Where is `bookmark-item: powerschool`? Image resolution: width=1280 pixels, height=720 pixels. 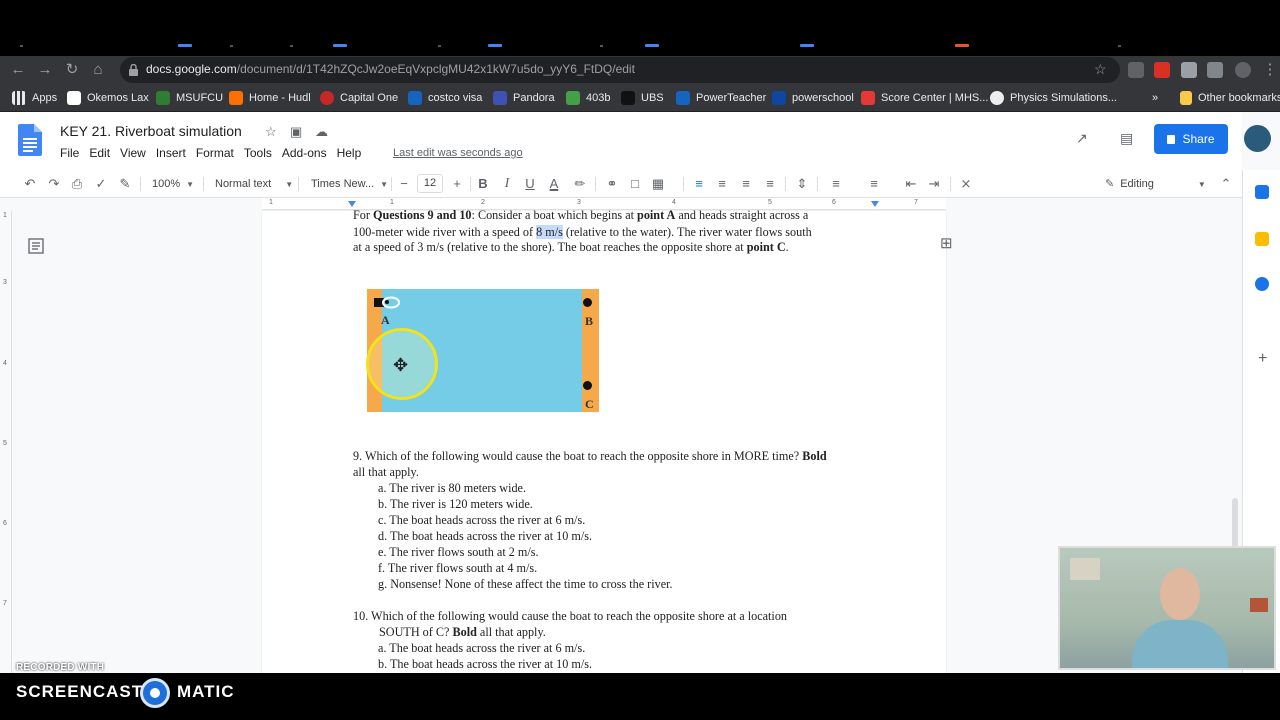 bookmark-item: powerschool is located at coordinates (813, 98).